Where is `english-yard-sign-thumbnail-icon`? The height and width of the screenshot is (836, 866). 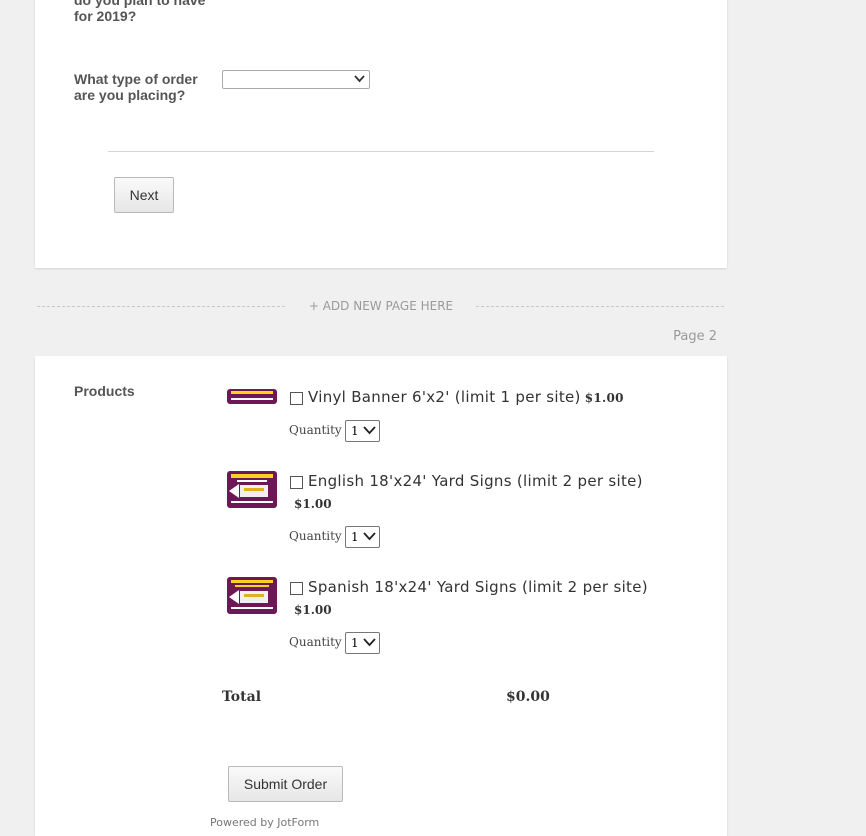 english-yard-sign-thumbnail-icon is located at coordinates (252, 489).